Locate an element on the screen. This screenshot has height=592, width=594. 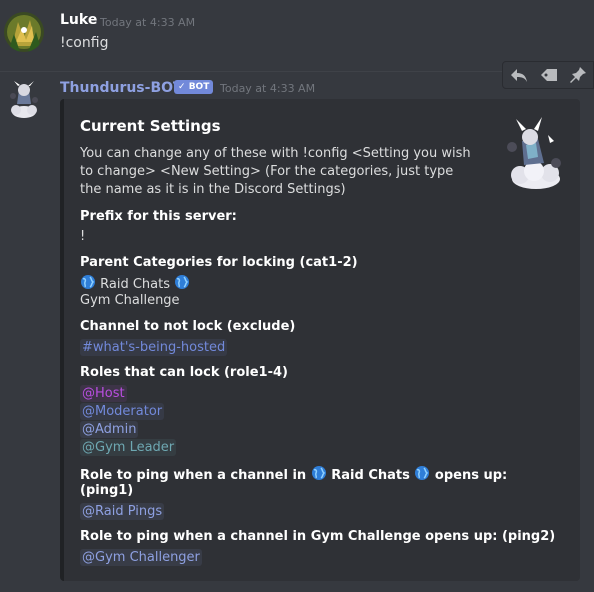
role-mention-admin: @Admin is located at coordinates (109, 429).